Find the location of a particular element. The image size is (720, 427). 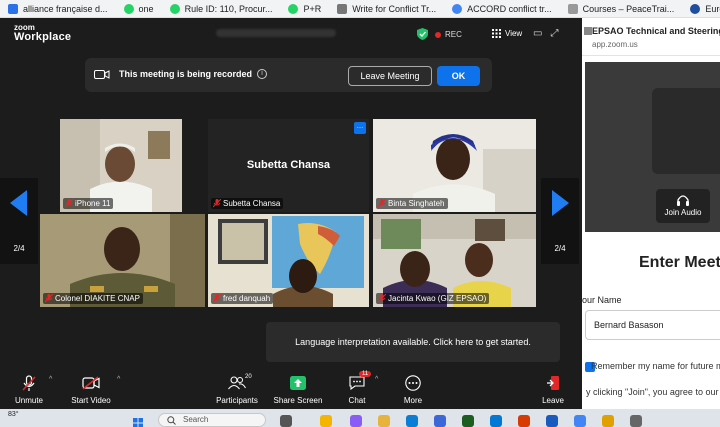

chat-label: Chat is located at coordinates (357, 400).